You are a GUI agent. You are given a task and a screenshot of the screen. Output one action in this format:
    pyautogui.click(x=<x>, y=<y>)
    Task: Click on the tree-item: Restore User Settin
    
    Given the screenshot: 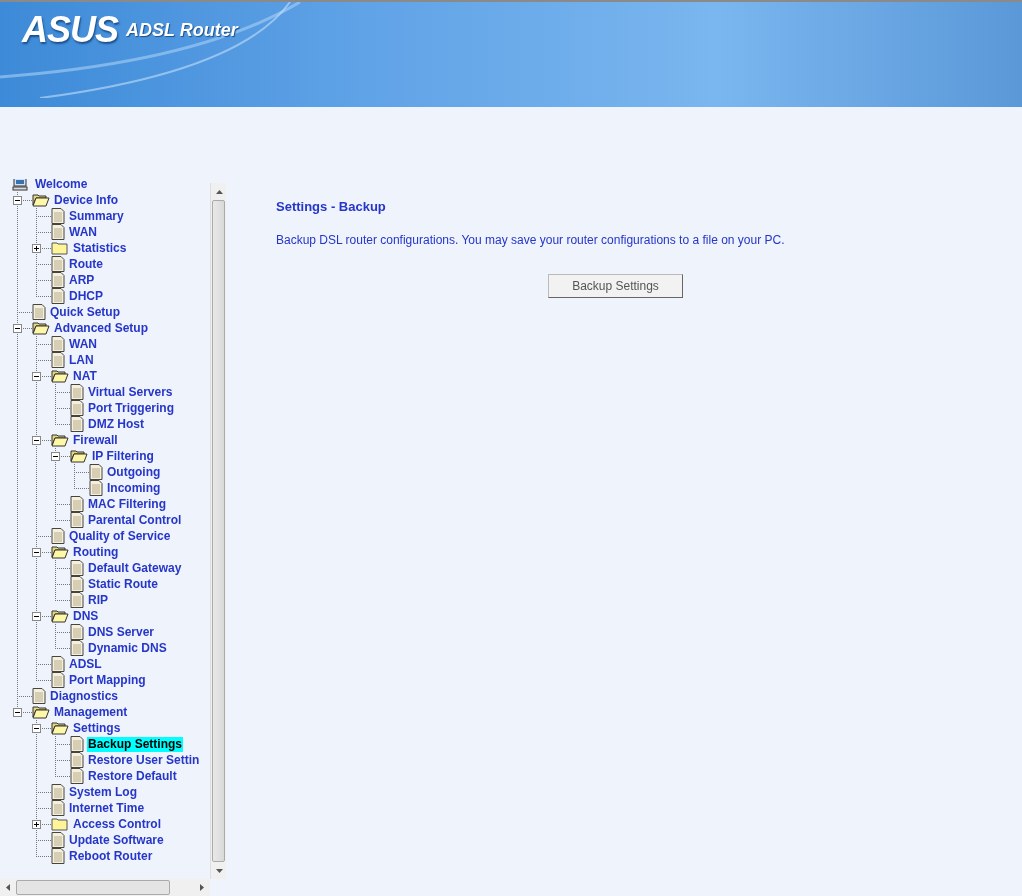 What is the action you would take?
    pyautogui.click(x=144, y=760)
    